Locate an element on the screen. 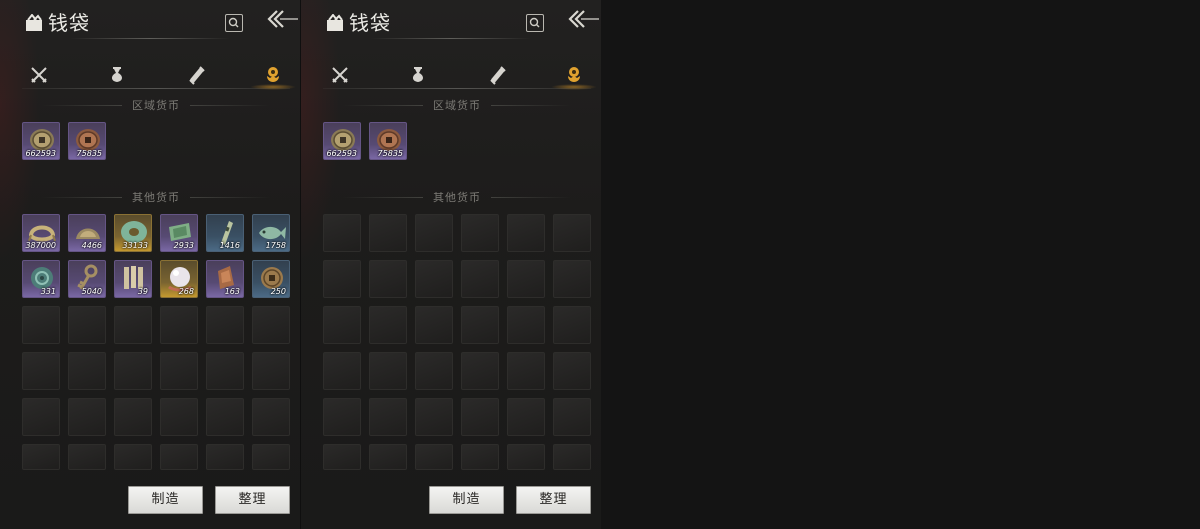 This screenshot has width=1200, height=529. currency-slot: 1758 is located at coordinates (271, 233).